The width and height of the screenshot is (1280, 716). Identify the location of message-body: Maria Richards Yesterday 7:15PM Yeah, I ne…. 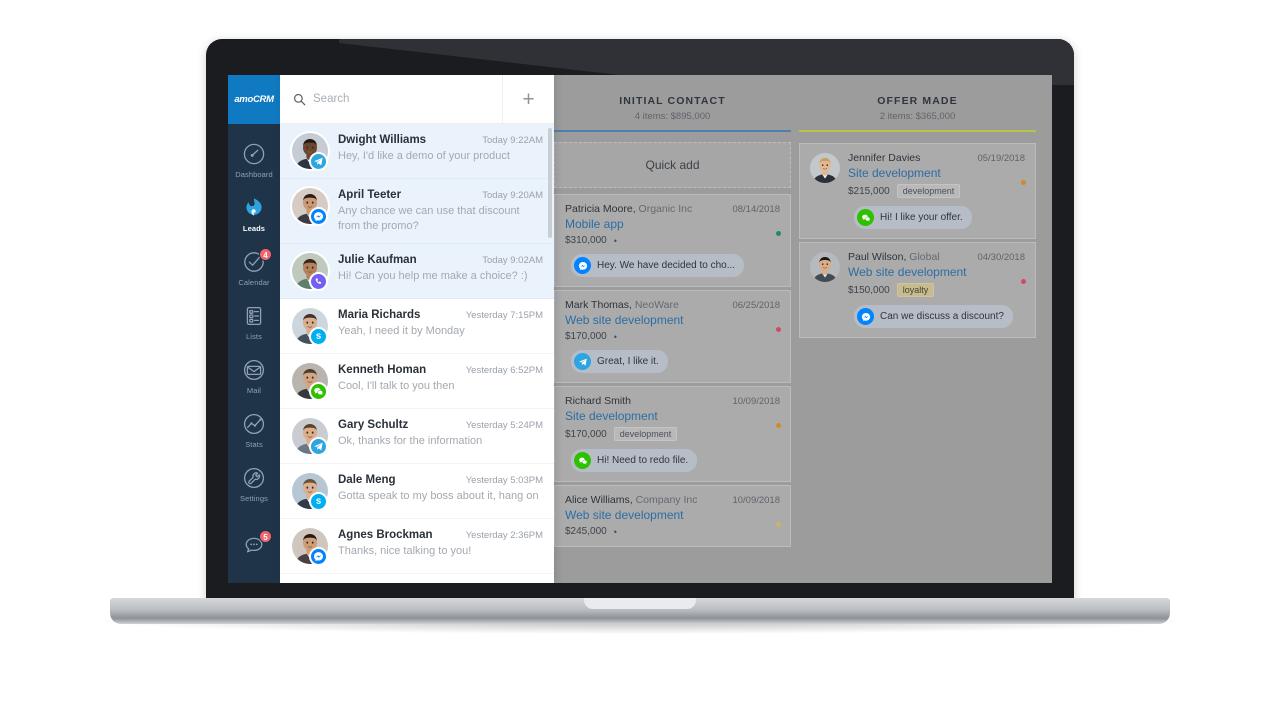
(440, 323).